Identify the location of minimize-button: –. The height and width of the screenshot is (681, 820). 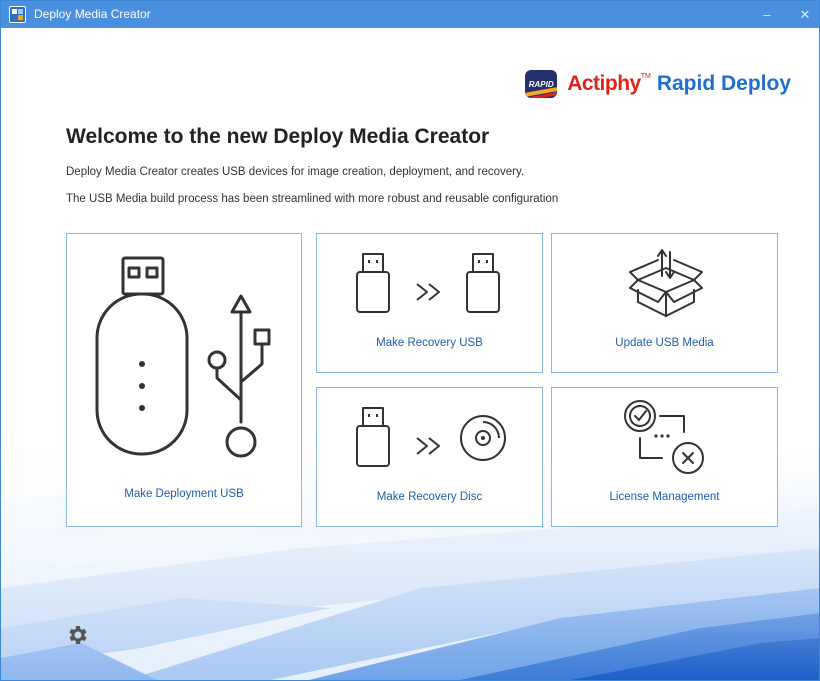
(767, 14).